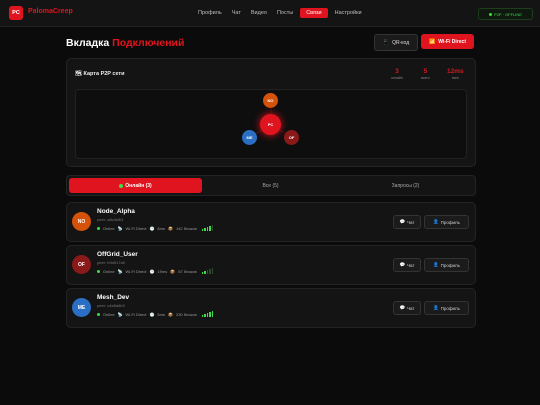 The image size is (540, 405). I want to click on stat-online-value: 3, so click(397, 71).